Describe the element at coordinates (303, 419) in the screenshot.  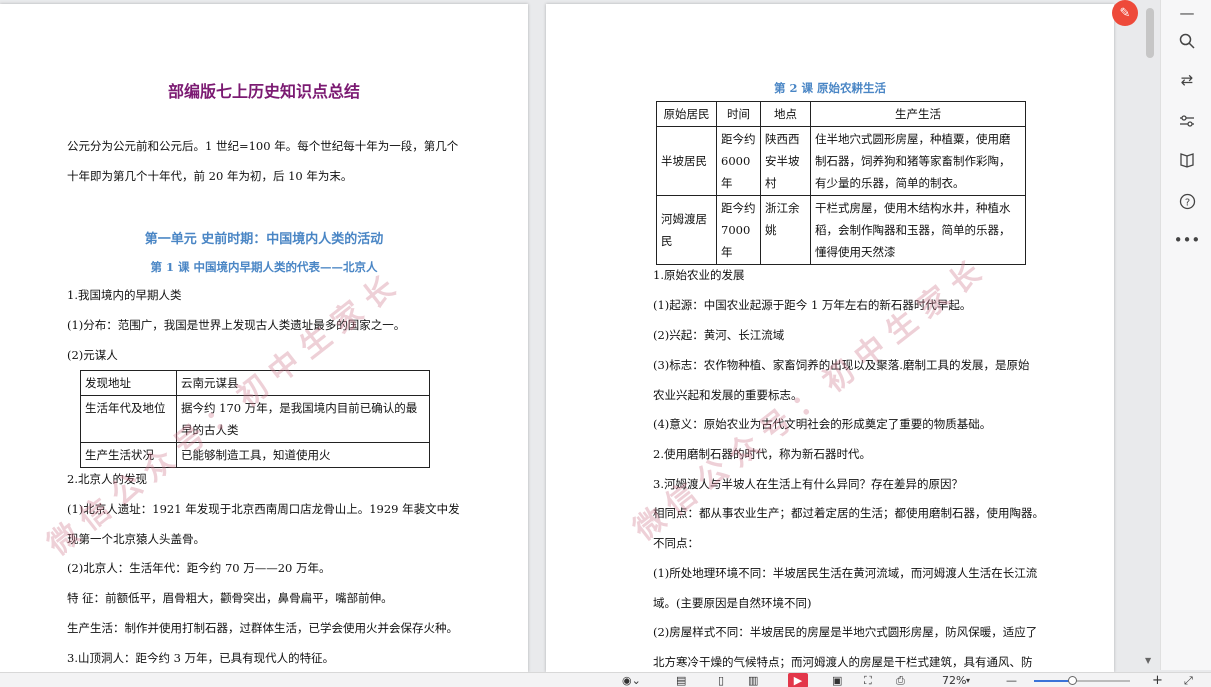
I see `table-cell: 据今约 170 万年，是我国境内目前已确认的最早的古人类` at that location.